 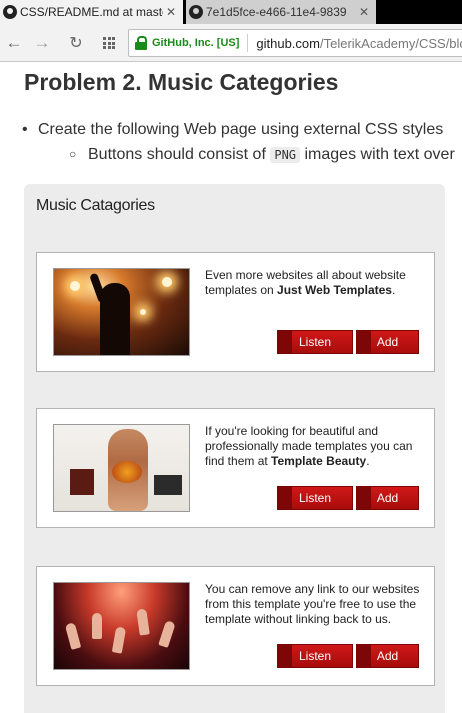 What do you see at coordinates (95, 205) in the screenshot?
I see `demo-title: Music Catagories` at bounding box center [95, 205].